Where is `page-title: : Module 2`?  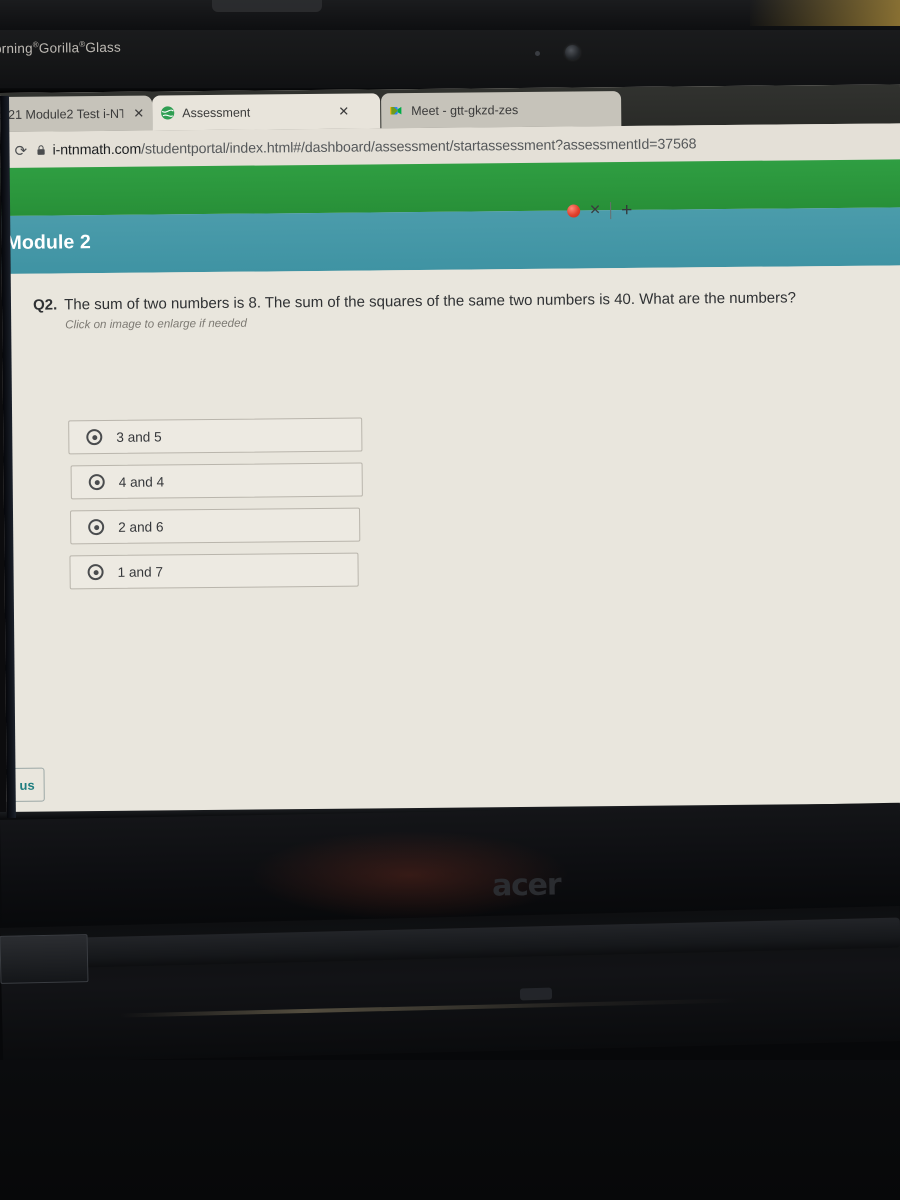
page-title: : Module 2 is located at coordinates (45, 243).